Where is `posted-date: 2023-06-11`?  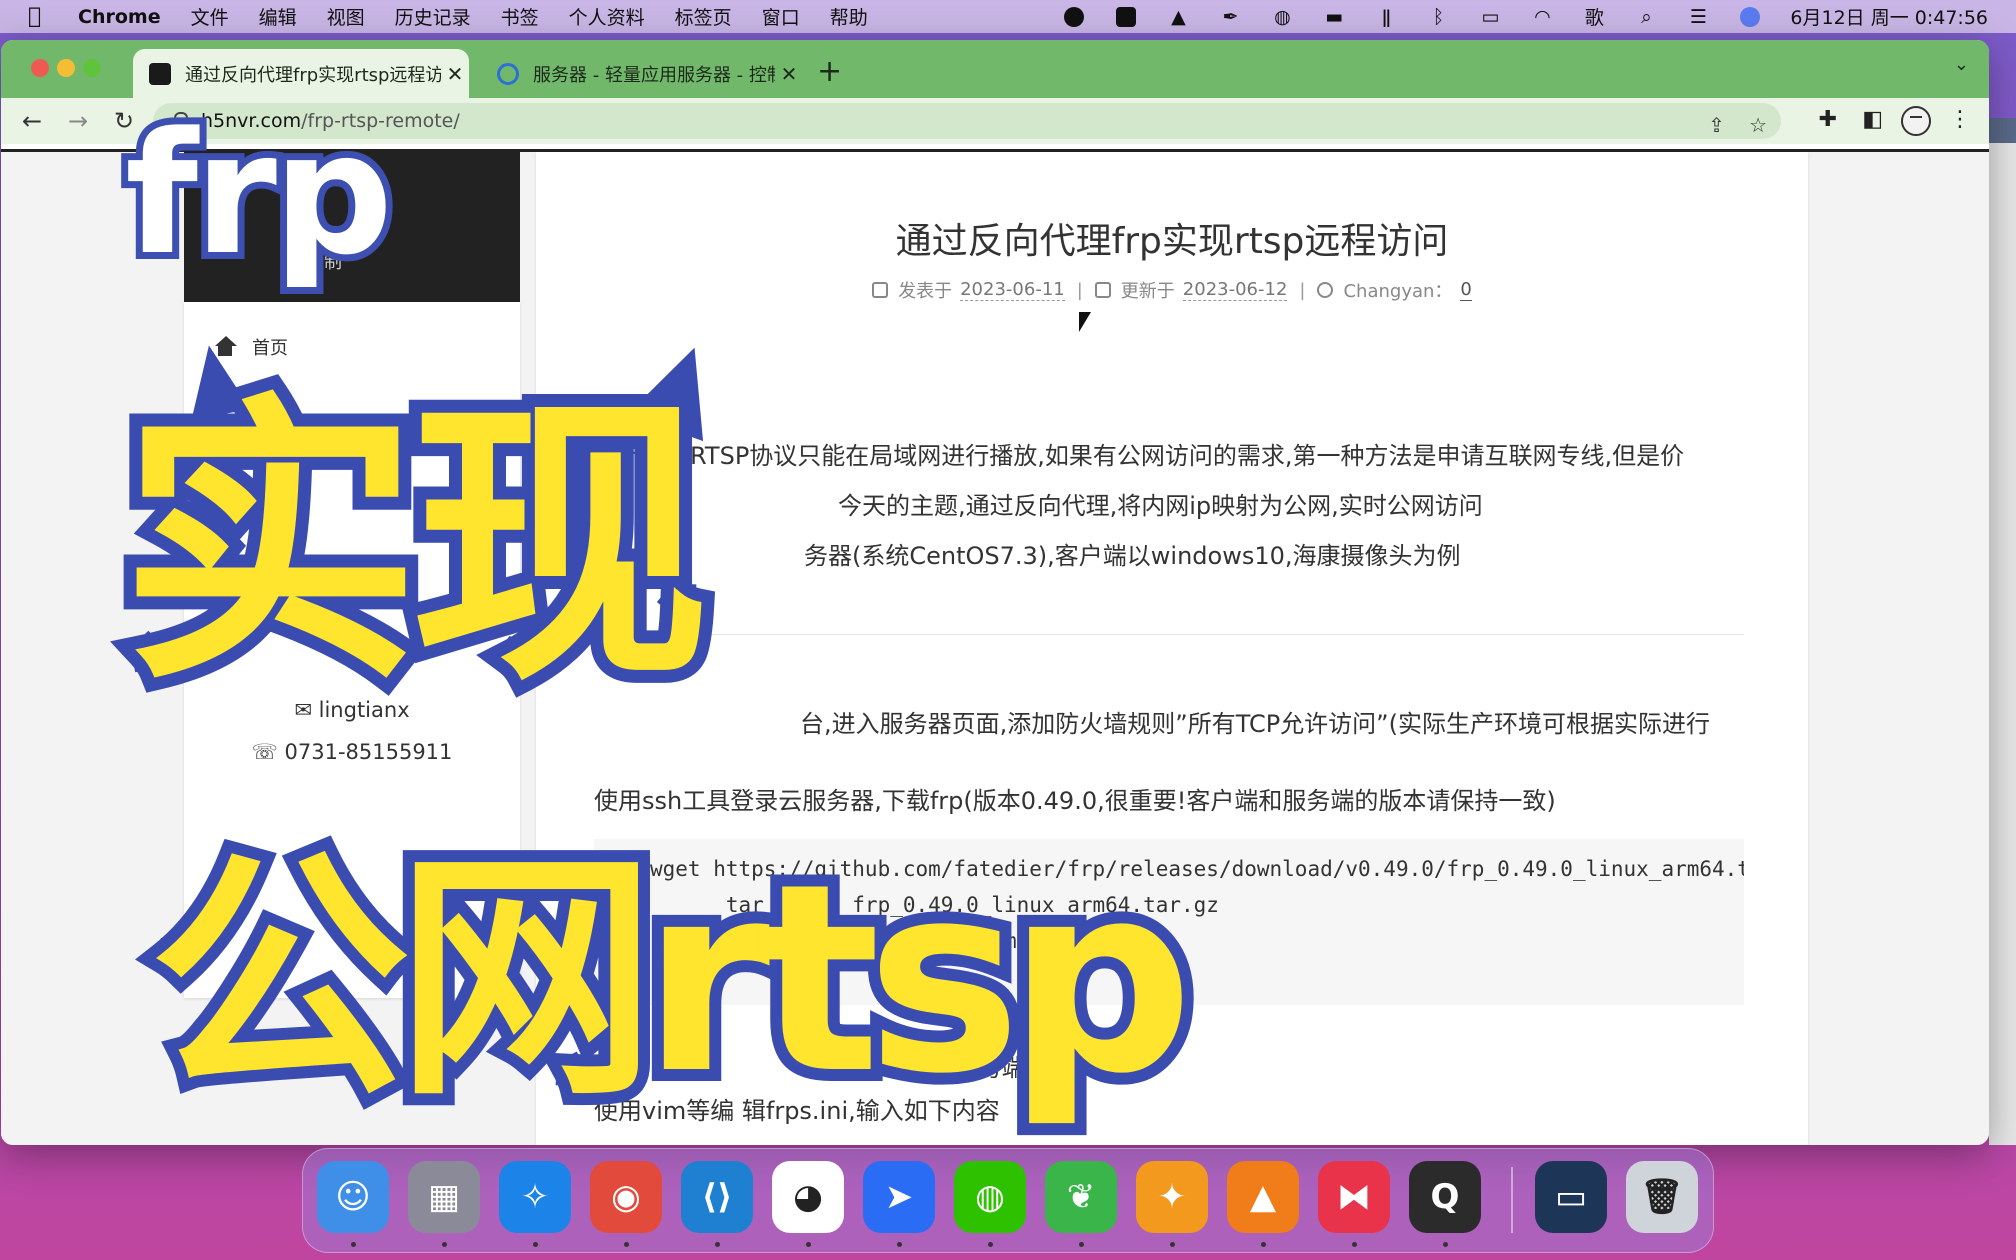
posted-date: 2023-06-11 is located at coordinates (1012, 290).